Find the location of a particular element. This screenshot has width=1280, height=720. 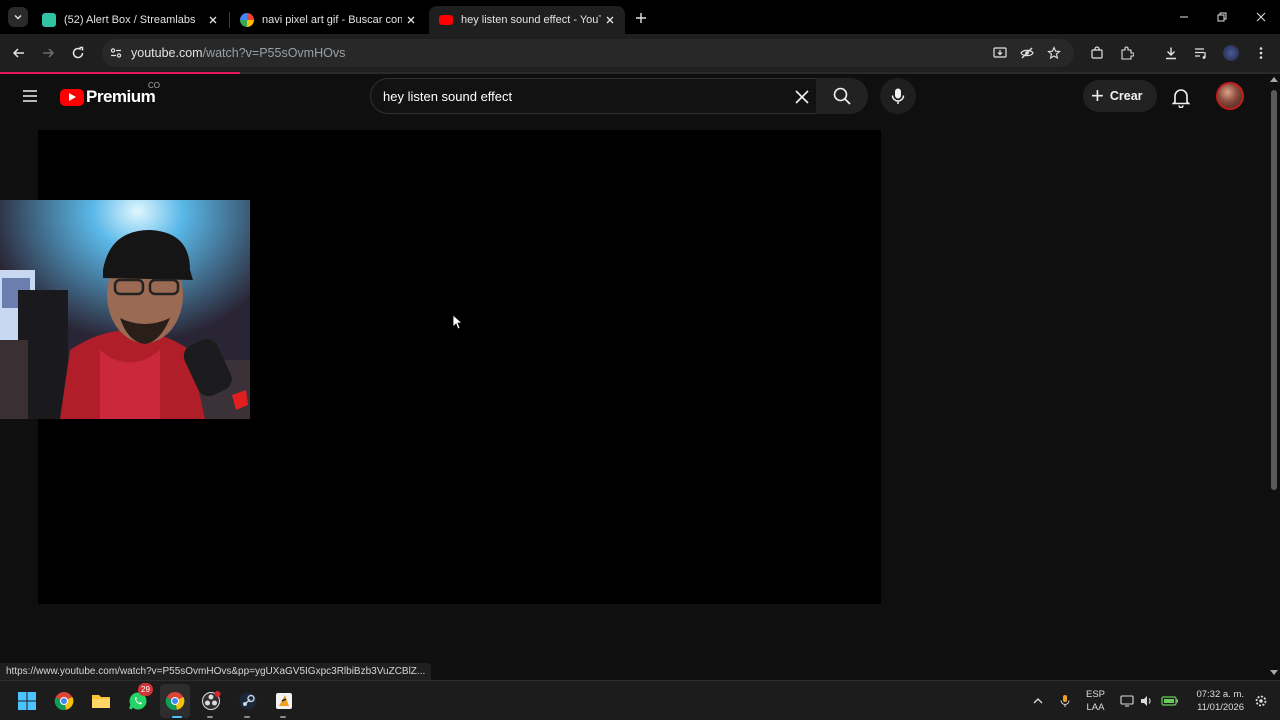

network-icon is located at coordinates (1127, 701).